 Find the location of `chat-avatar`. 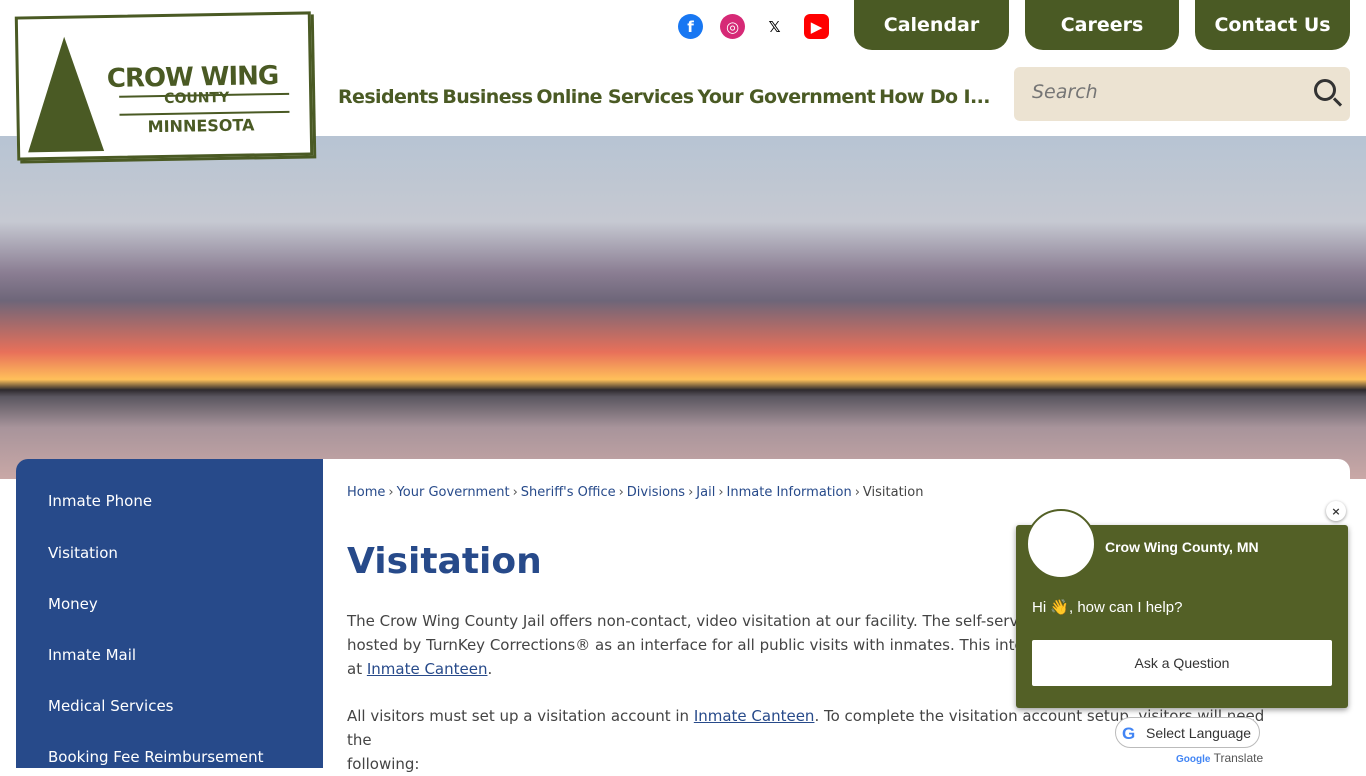

chat-avatar is located at coordinates (1061, 544).